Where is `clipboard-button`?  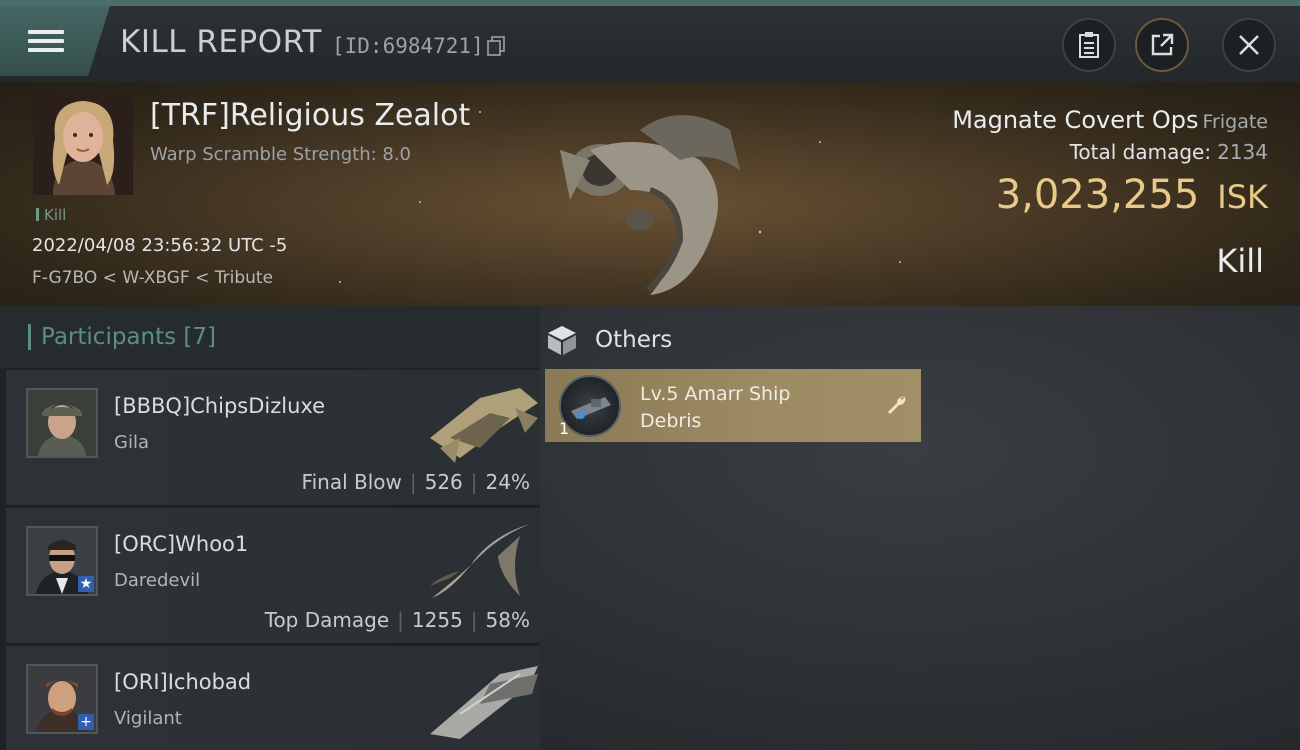 clipboard-button is located at coordinates (1089, 45).